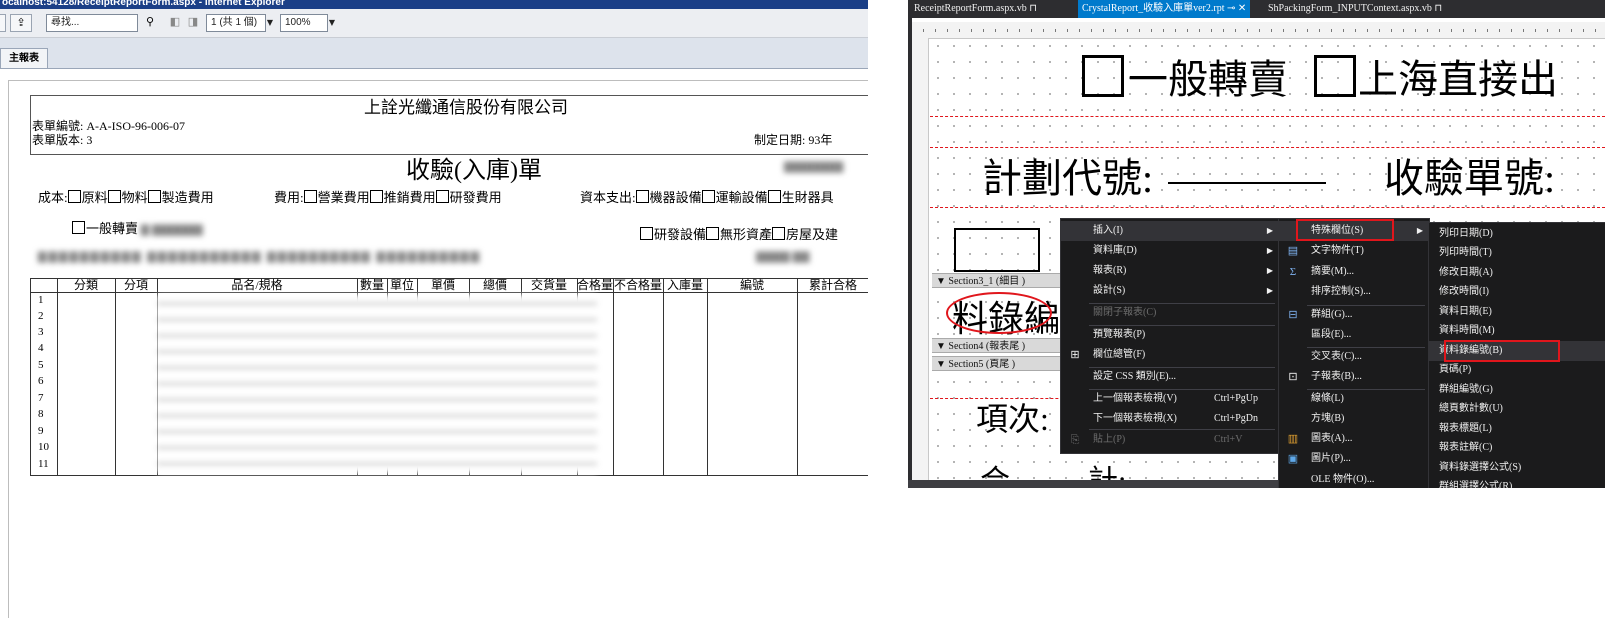 The width and height of the screenshot is (1605, 618). Describe the element at coordinates (1355, 9) in the screenshot. I see `tab-shpacking-vb: ShPackingForm_INPUTContext.aspx.vb ⊓` at that location.